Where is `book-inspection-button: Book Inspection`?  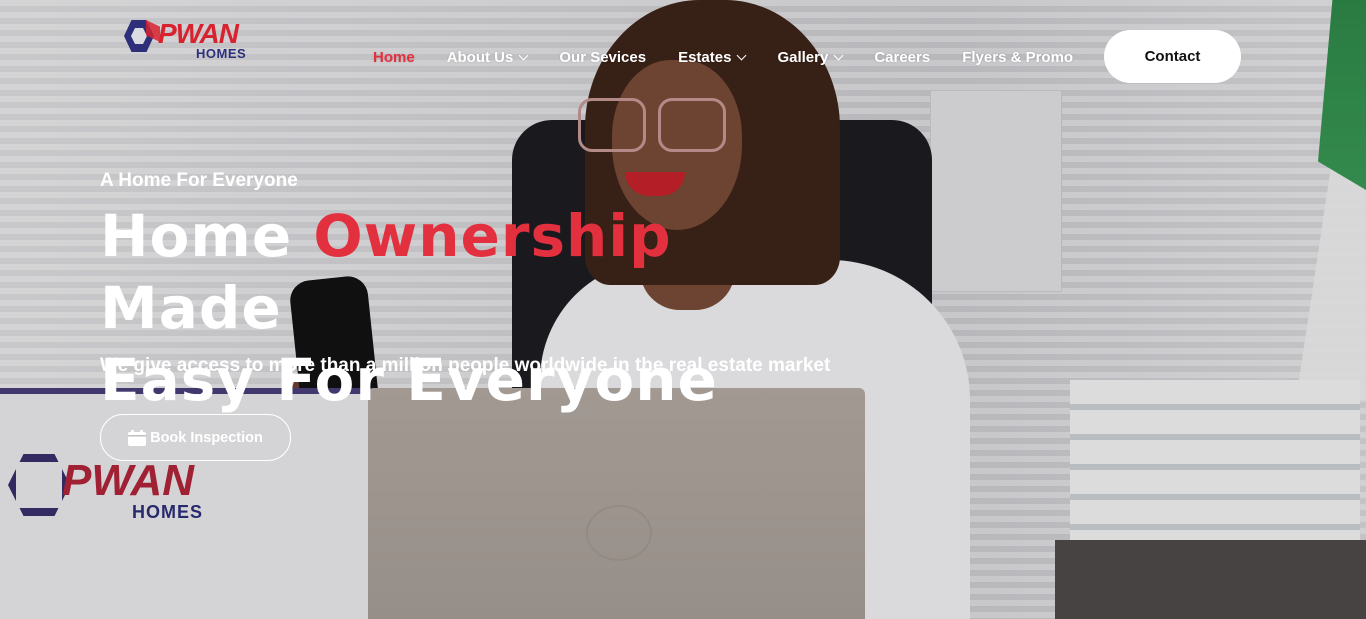
book-inspection-button: Book Inspection is located at coordinates (195, 437).